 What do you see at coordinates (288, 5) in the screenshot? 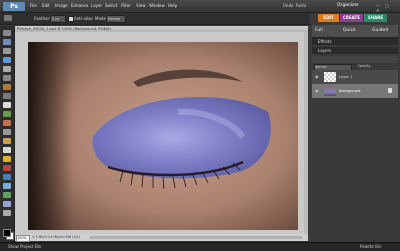
I see `undo-button: Undo` at bounding box center [288, 5].